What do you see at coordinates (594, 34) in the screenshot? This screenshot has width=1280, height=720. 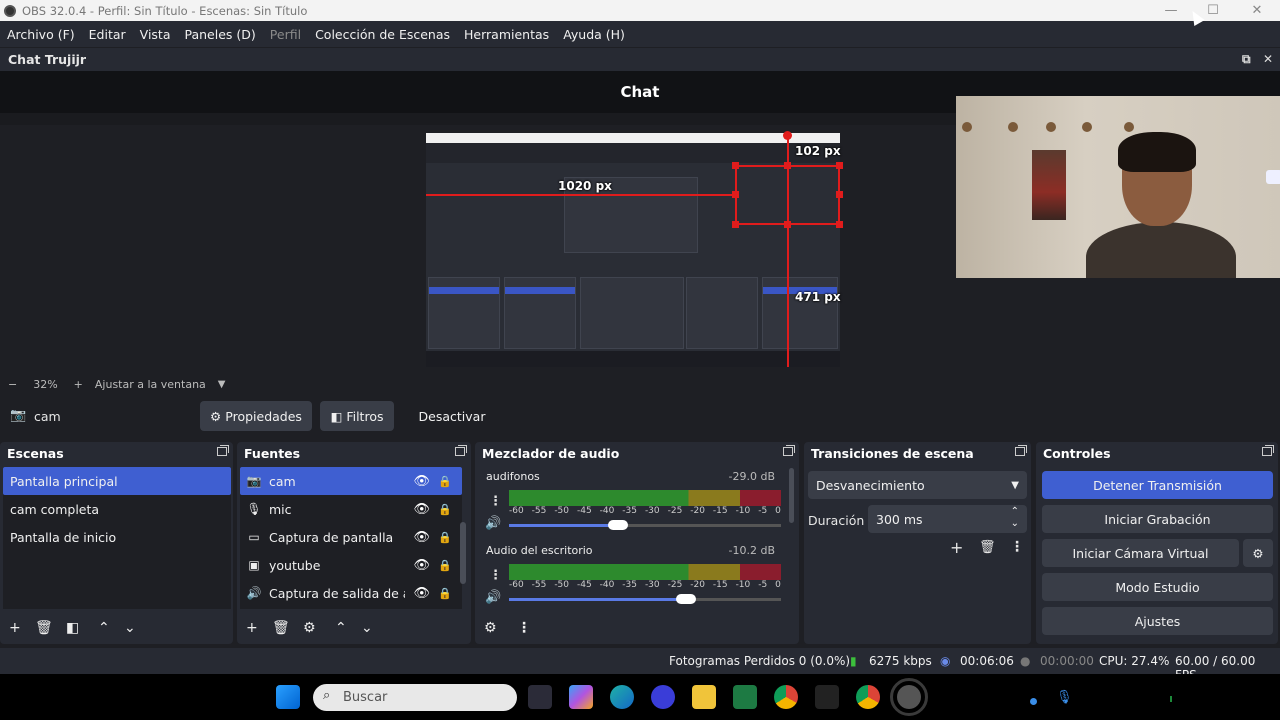 I see `menu-help: Ayuda (H)` at bounding box center [594, 34].